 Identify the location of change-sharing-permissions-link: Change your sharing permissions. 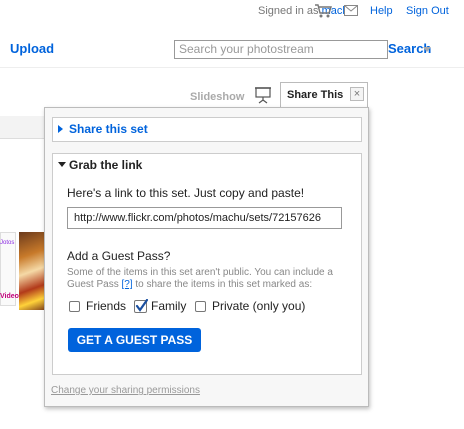
(125, 390).